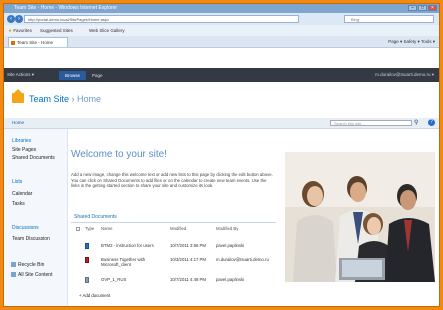 Image resolution: width=443 pixels, height=310 pixels. I want to click on site-logo-icon, so click(18, 96).